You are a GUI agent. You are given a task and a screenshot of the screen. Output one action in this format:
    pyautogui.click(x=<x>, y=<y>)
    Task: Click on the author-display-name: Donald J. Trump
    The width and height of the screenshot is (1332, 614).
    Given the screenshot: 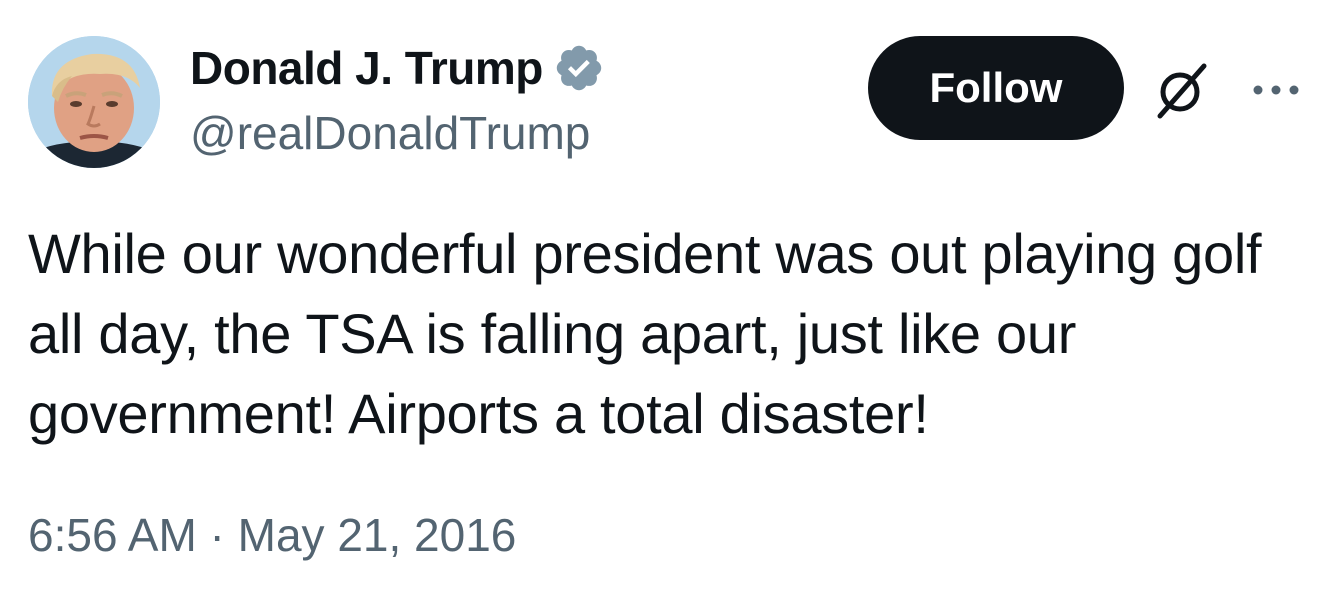 What is the action you would take?
    pyautogui.click(x=366, y=68)
    